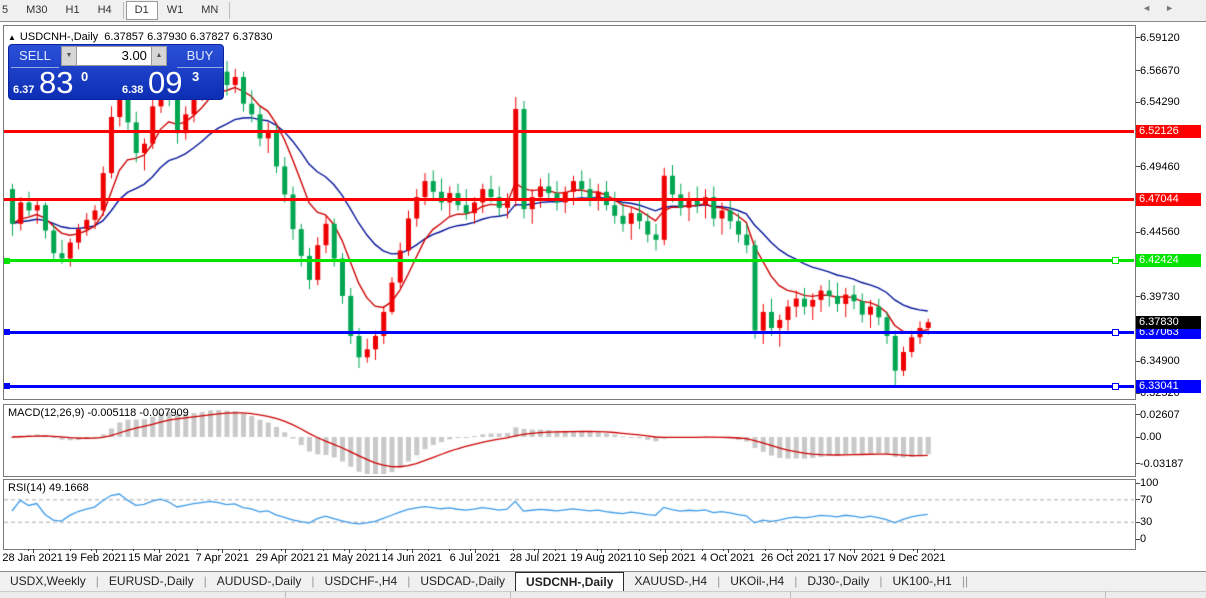 Image resolution: width=1206 pixels, height=598 pixels. What do you see at coordinates (917, 558) in the screenshot?
I see `time-axis-label: 9 Dec 2021` at bounding box center [917, 558].